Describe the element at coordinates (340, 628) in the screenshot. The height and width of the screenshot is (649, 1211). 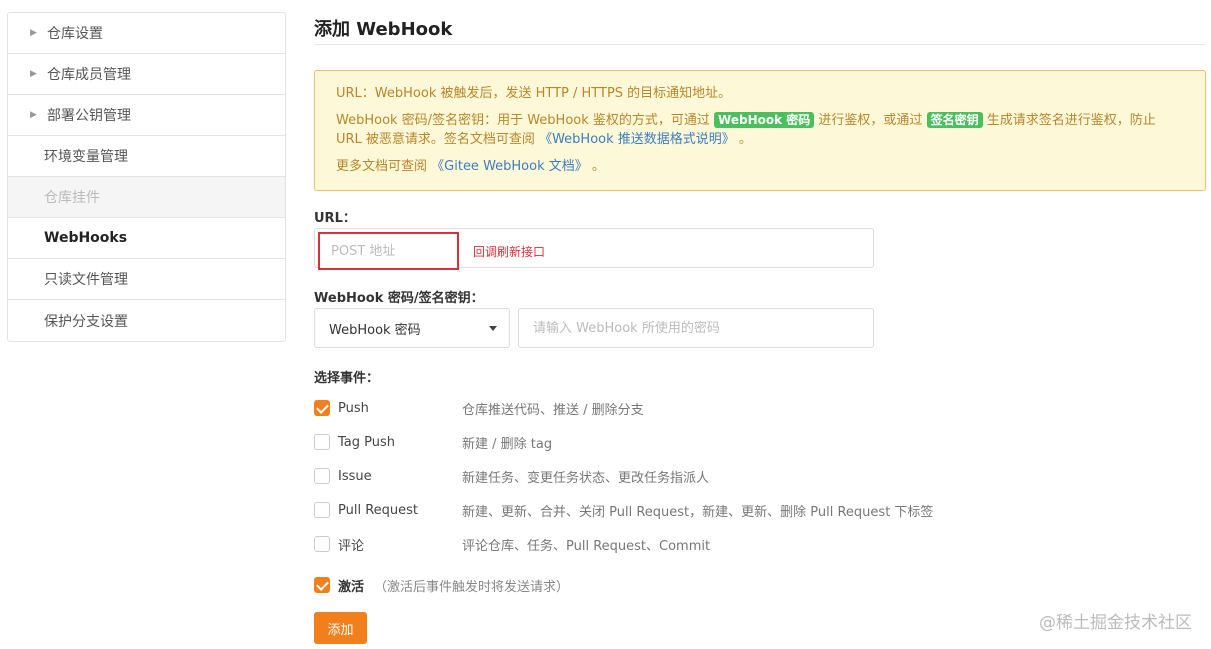
I see `add-webhook-button: 添加` at that location.